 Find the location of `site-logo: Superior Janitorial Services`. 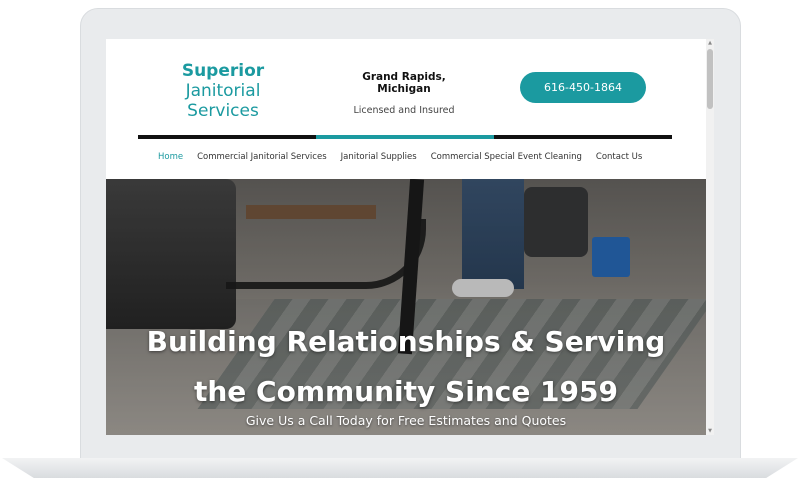

site-logo: Superior Janitorial Services is located at coordinates (223, 91).